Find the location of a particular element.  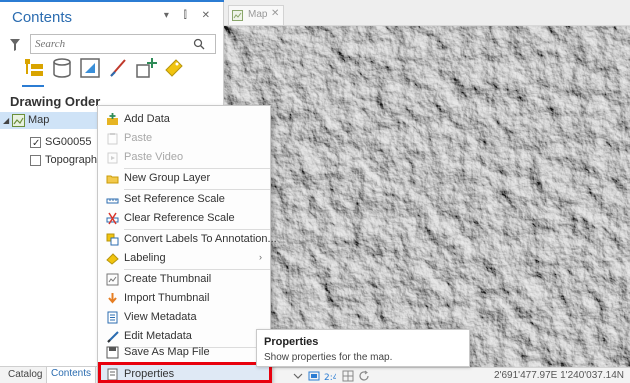

selection-icon is located at coordinates (90, 68).